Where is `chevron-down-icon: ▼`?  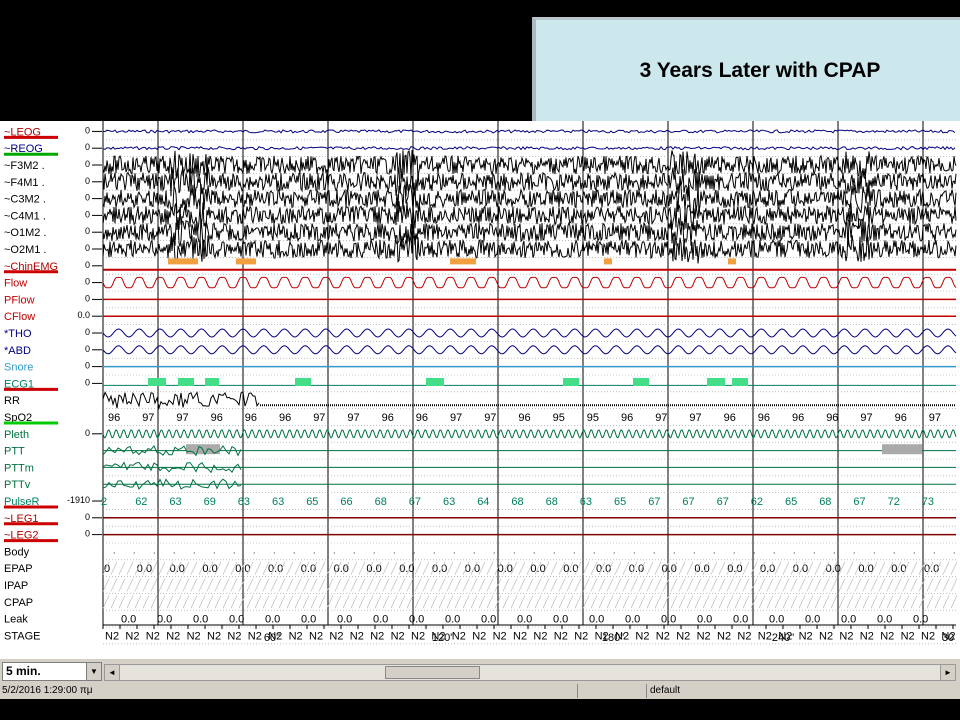 chevron-down-icon: ▼ is located at coordinates (93, 671).